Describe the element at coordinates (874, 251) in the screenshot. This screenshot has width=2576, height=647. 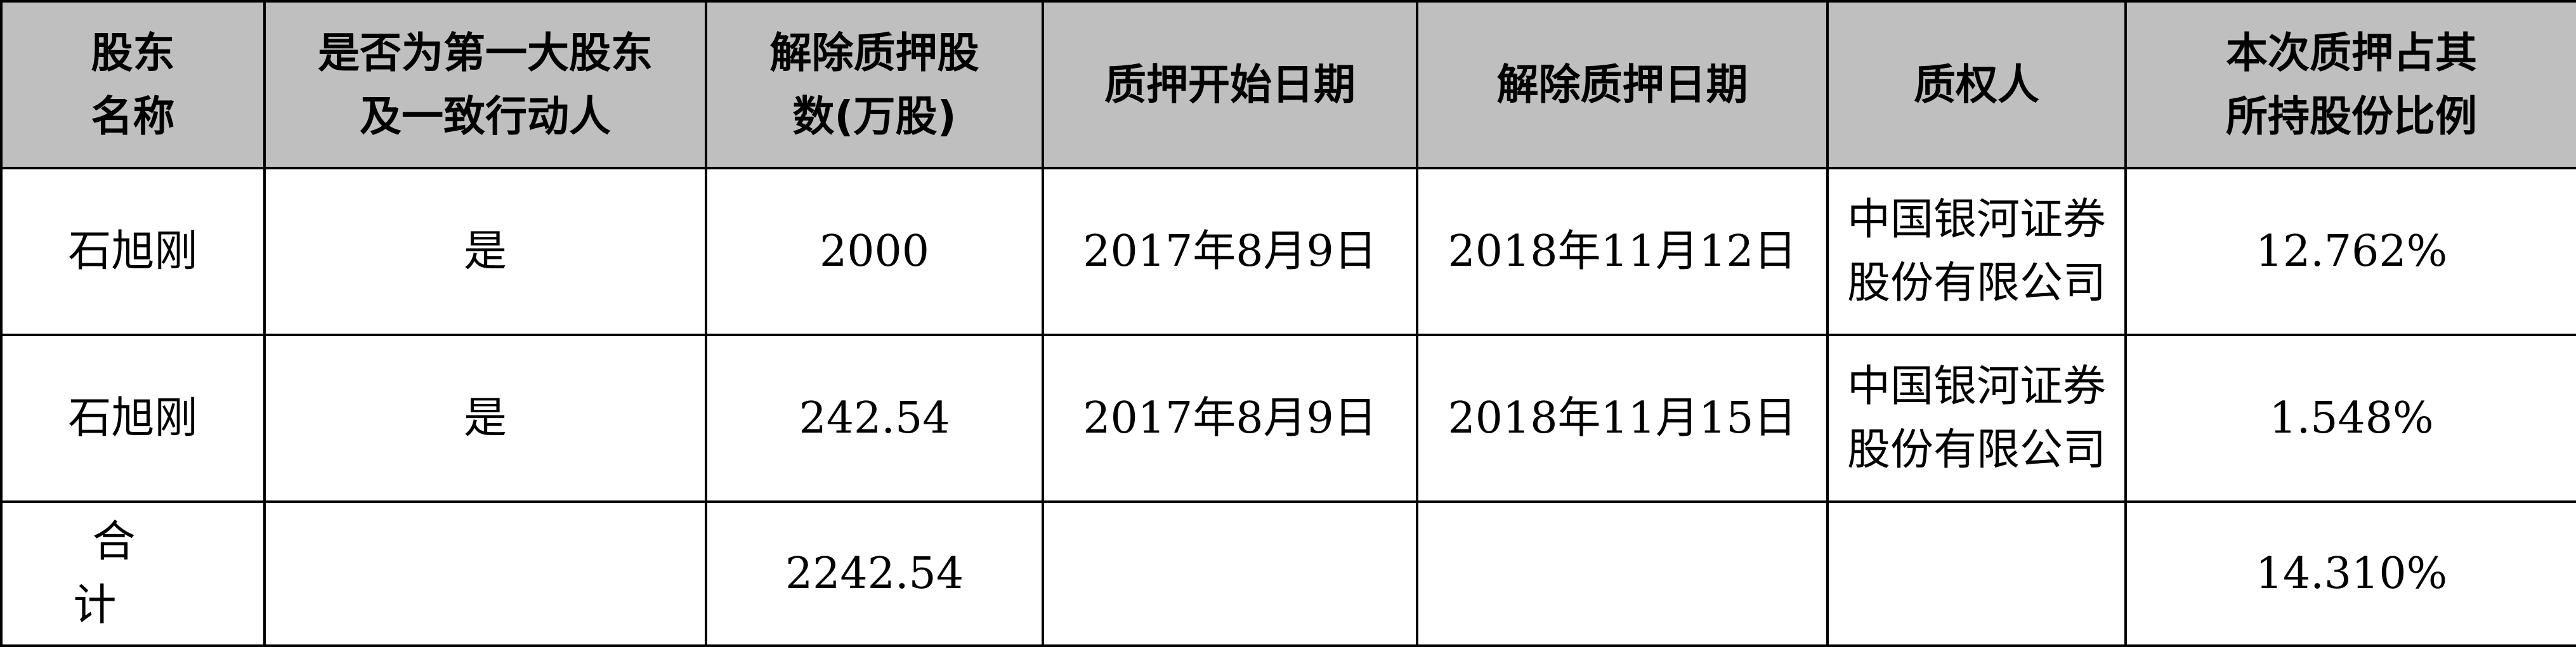
I see `cell-shares: 2000` at that location.